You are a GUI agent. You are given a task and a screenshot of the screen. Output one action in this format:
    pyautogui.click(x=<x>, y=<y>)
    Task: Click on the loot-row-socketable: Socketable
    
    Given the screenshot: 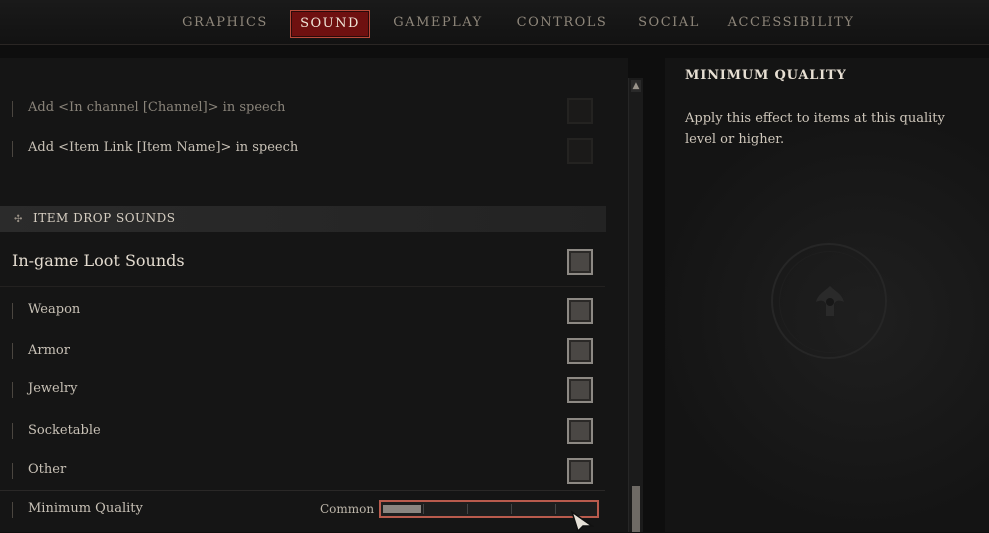 What is the action you would take?
    pyautogui.click(x=302, y=431)
    